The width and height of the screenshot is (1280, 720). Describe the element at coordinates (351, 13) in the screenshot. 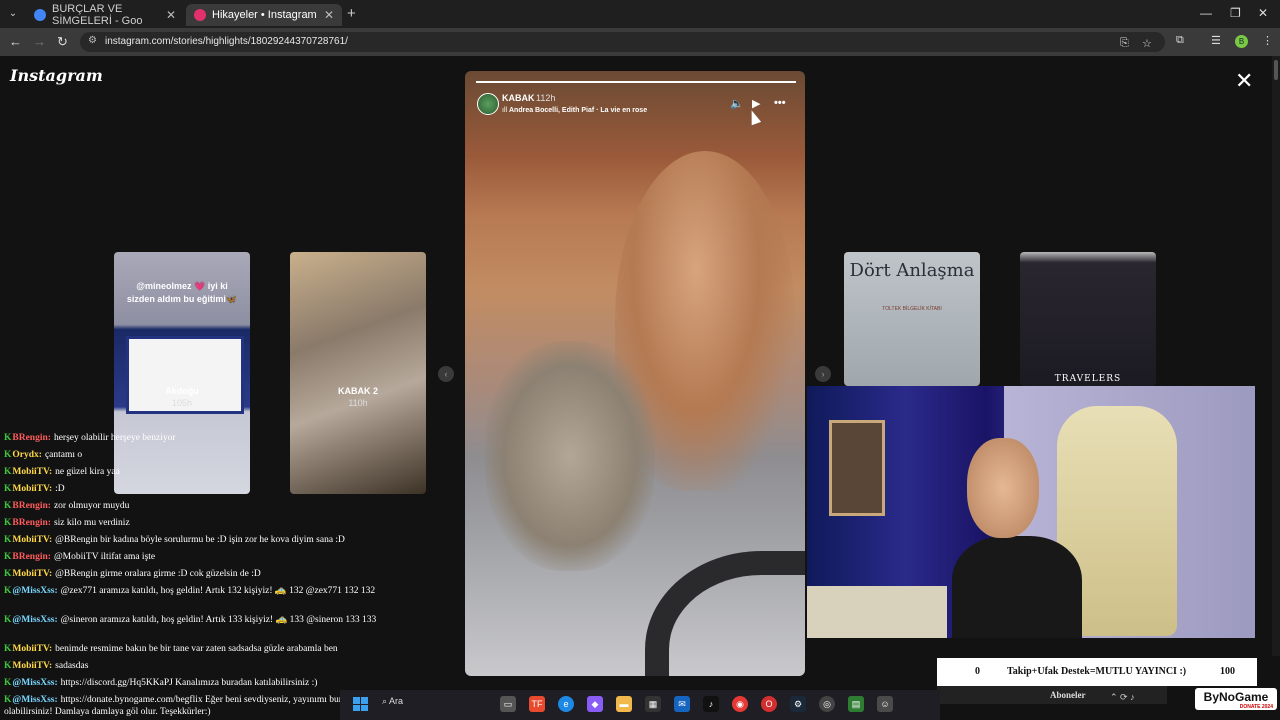

I see `new-tab-button: +` at that location.